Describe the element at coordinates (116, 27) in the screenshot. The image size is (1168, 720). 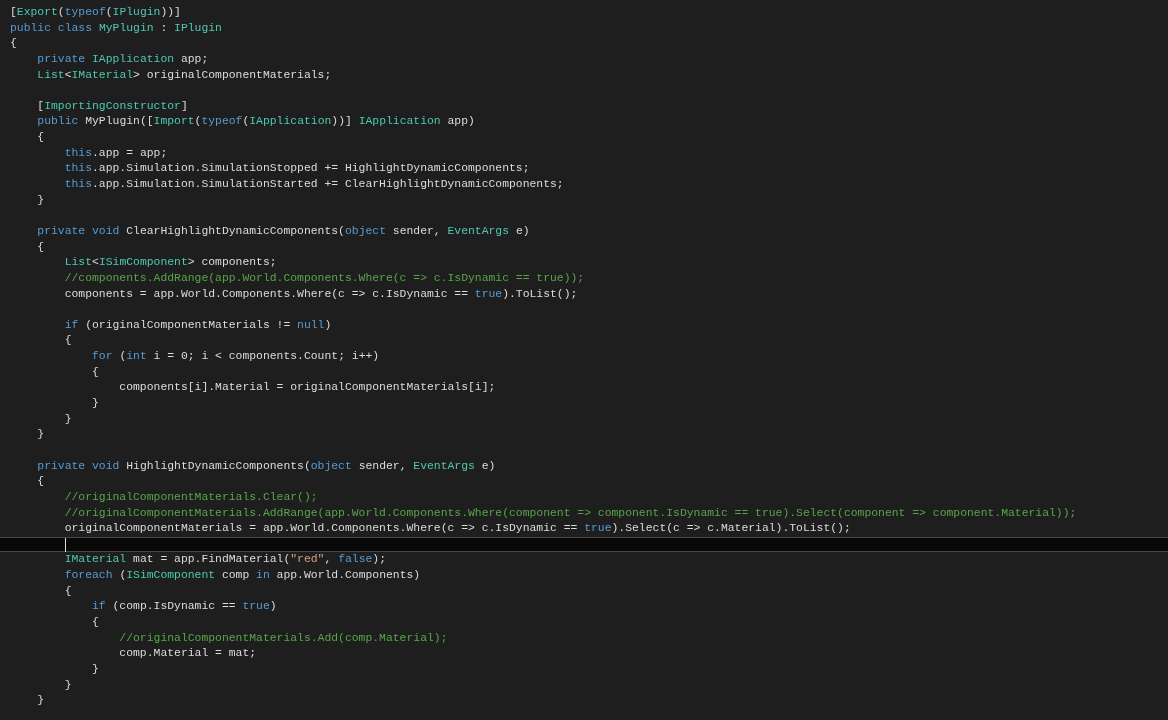
I see `code-line: public class MyPlugin : IPlugin` at that location.